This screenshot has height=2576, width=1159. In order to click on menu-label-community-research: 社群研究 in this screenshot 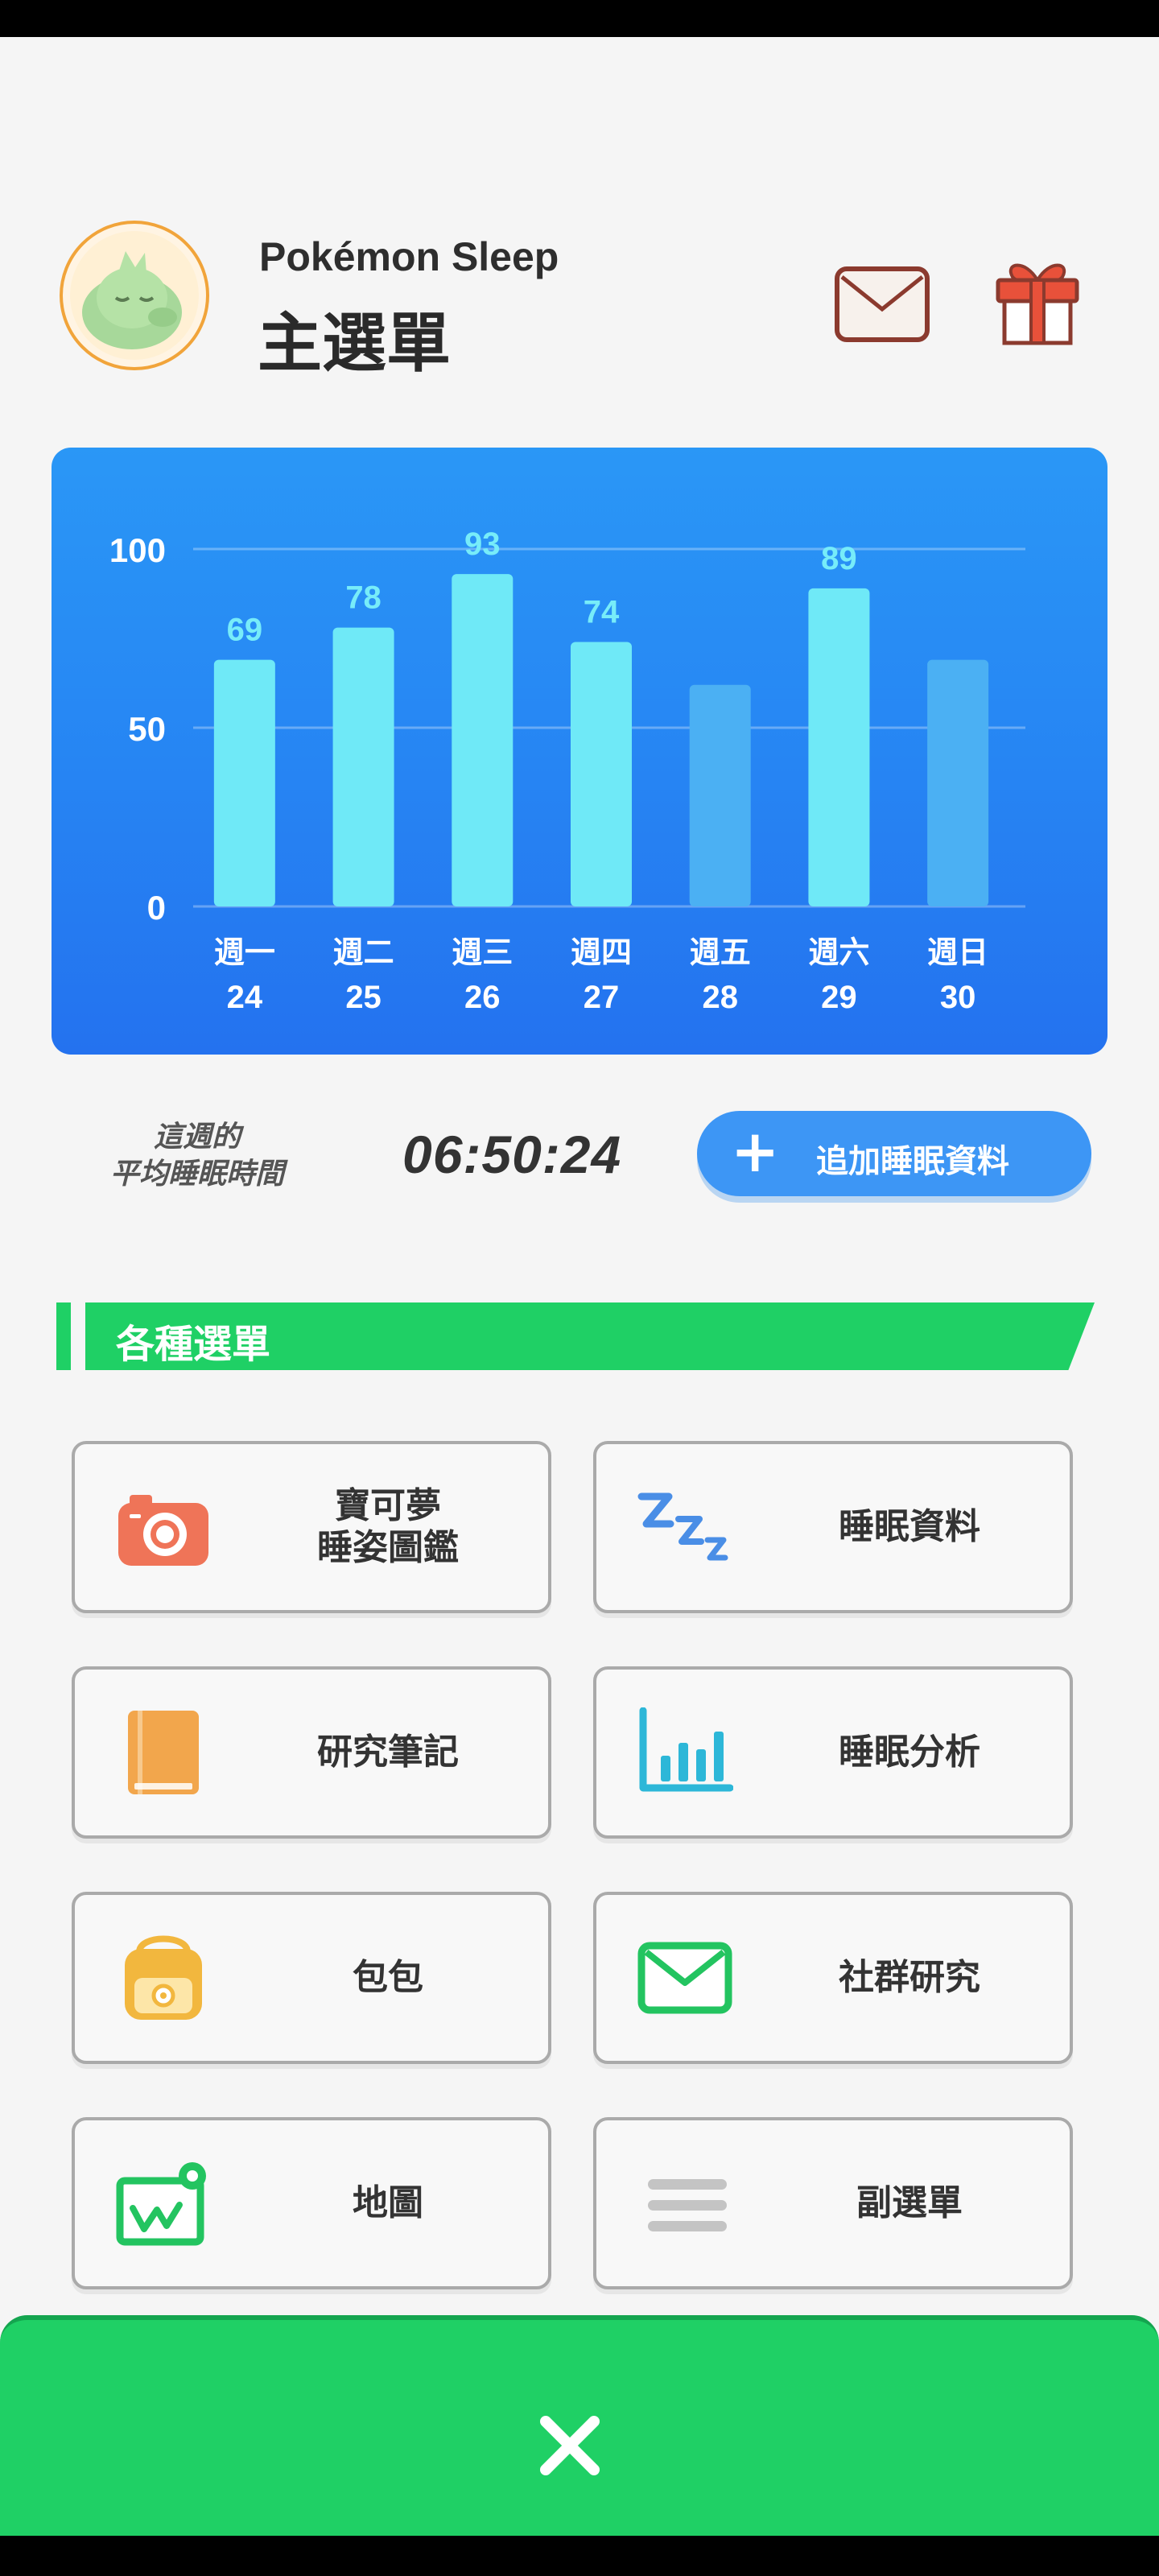, I will do `click(909, 1977)`.